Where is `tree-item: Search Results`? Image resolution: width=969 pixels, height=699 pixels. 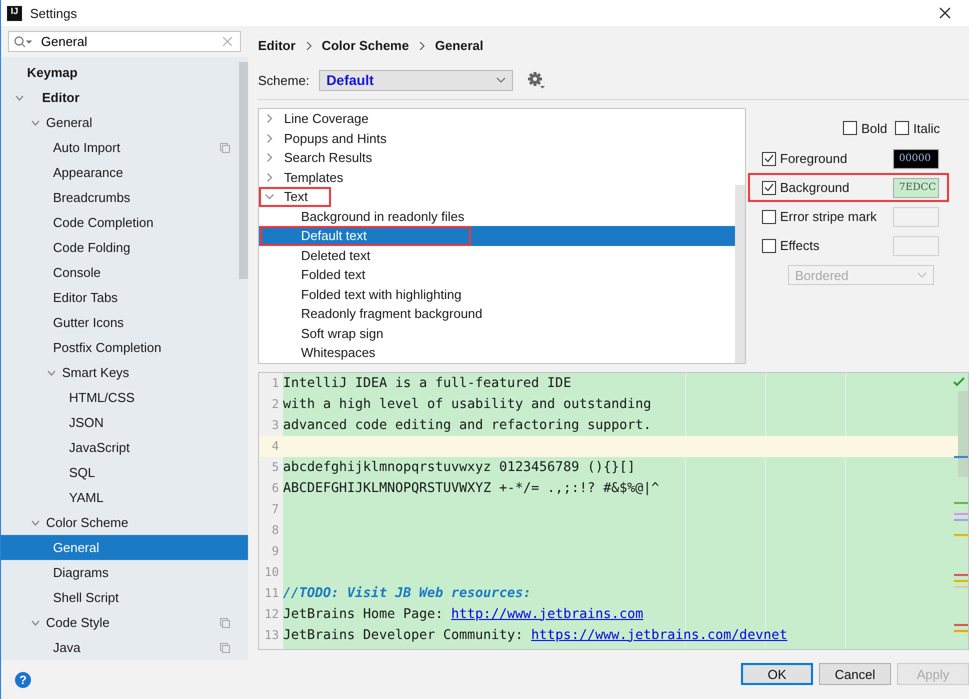 tree-item: Search Results is located at coordinates (497, 158).